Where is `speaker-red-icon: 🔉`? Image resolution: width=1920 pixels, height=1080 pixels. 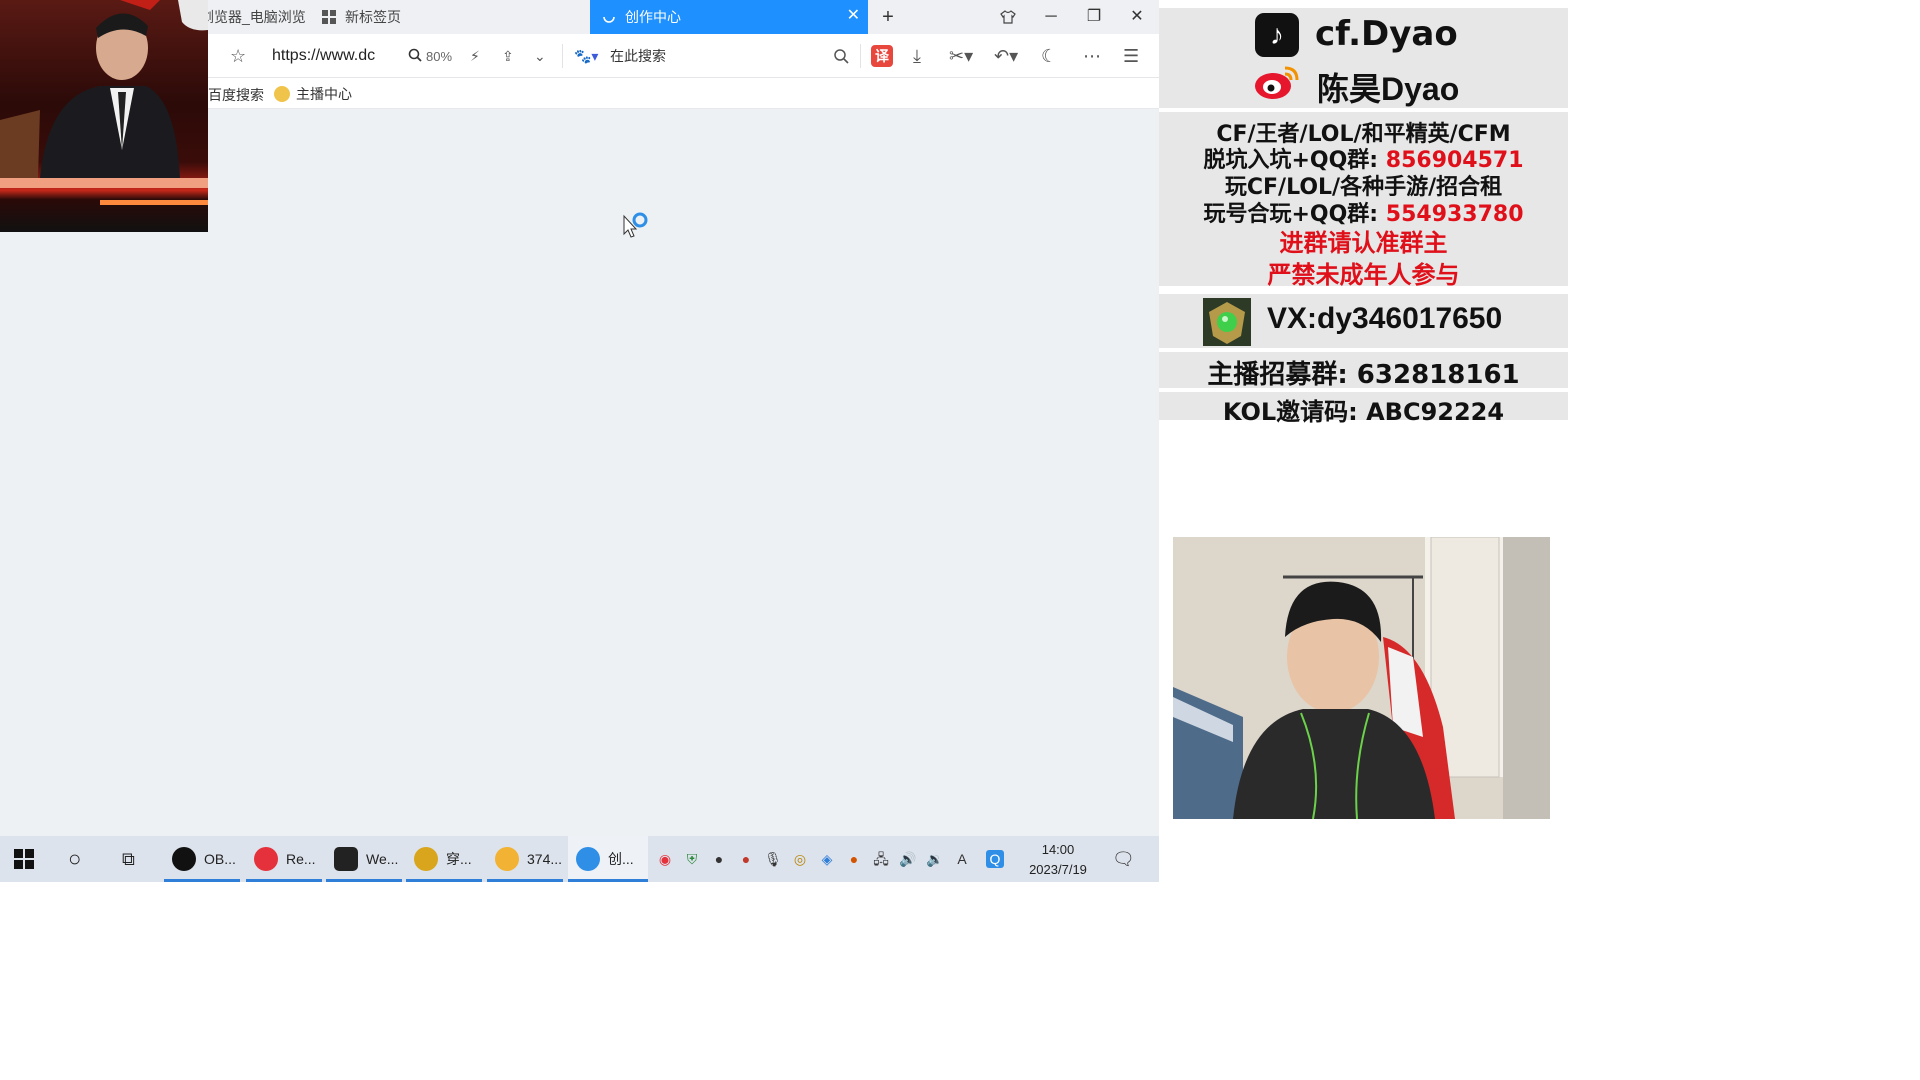
speaker-red-icon: 🔉 is located at coordinates (935, 859).